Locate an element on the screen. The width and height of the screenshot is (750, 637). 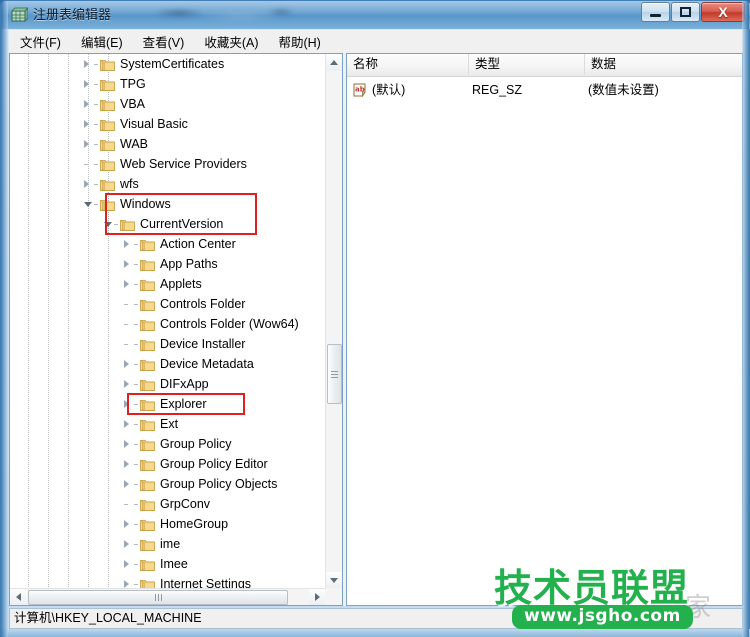
tree-item-ime: ime is located at coordinates (168, 544).